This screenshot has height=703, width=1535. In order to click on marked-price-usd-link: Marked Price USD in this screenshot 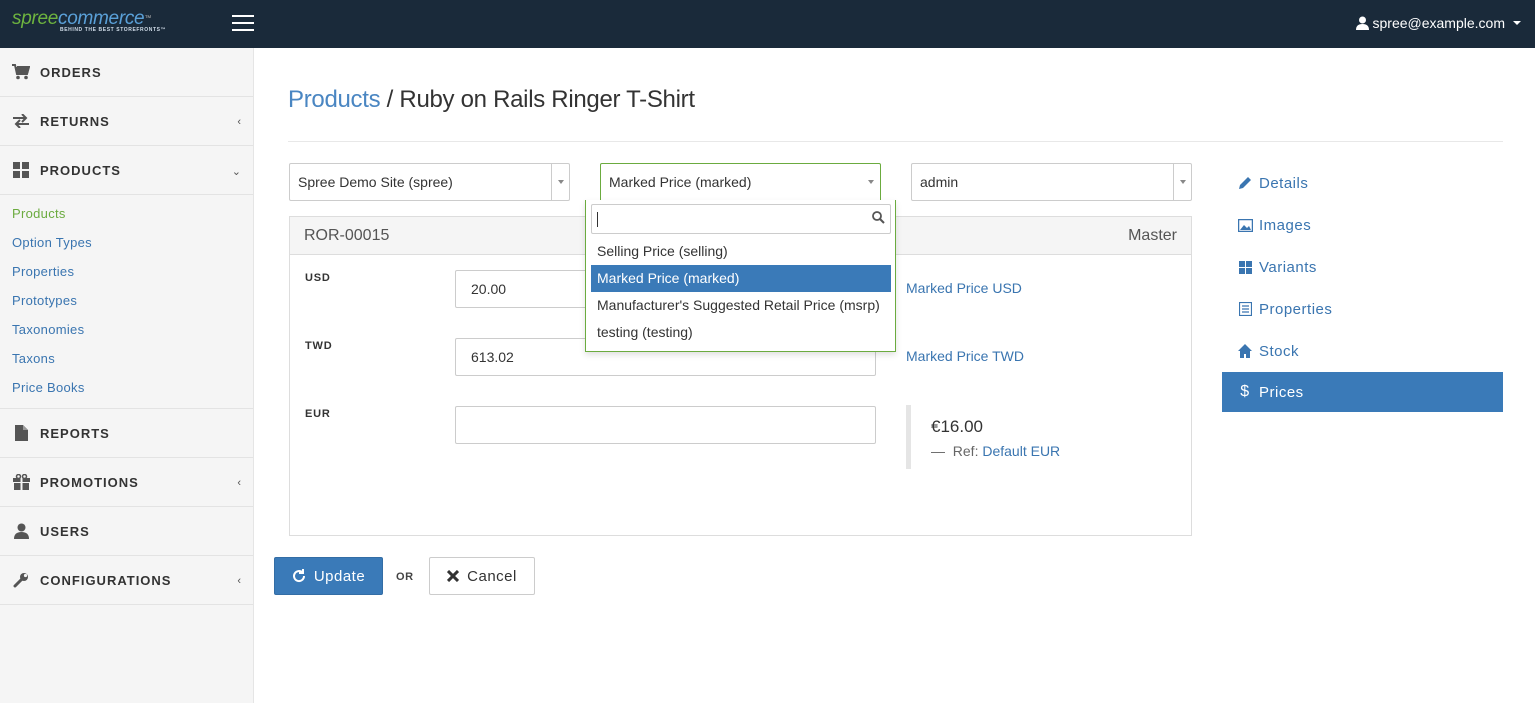, I will do `click(964, 288)`.